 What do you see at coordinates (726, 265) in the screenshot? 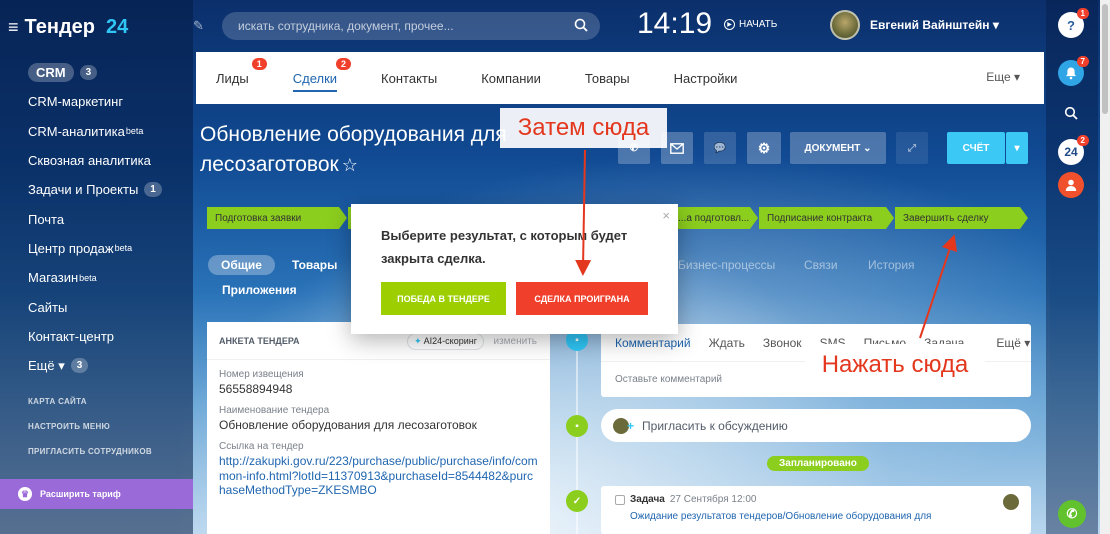
I see `subtab-business-processes: Бизнес-процессы` at bounding box center [726, 265].